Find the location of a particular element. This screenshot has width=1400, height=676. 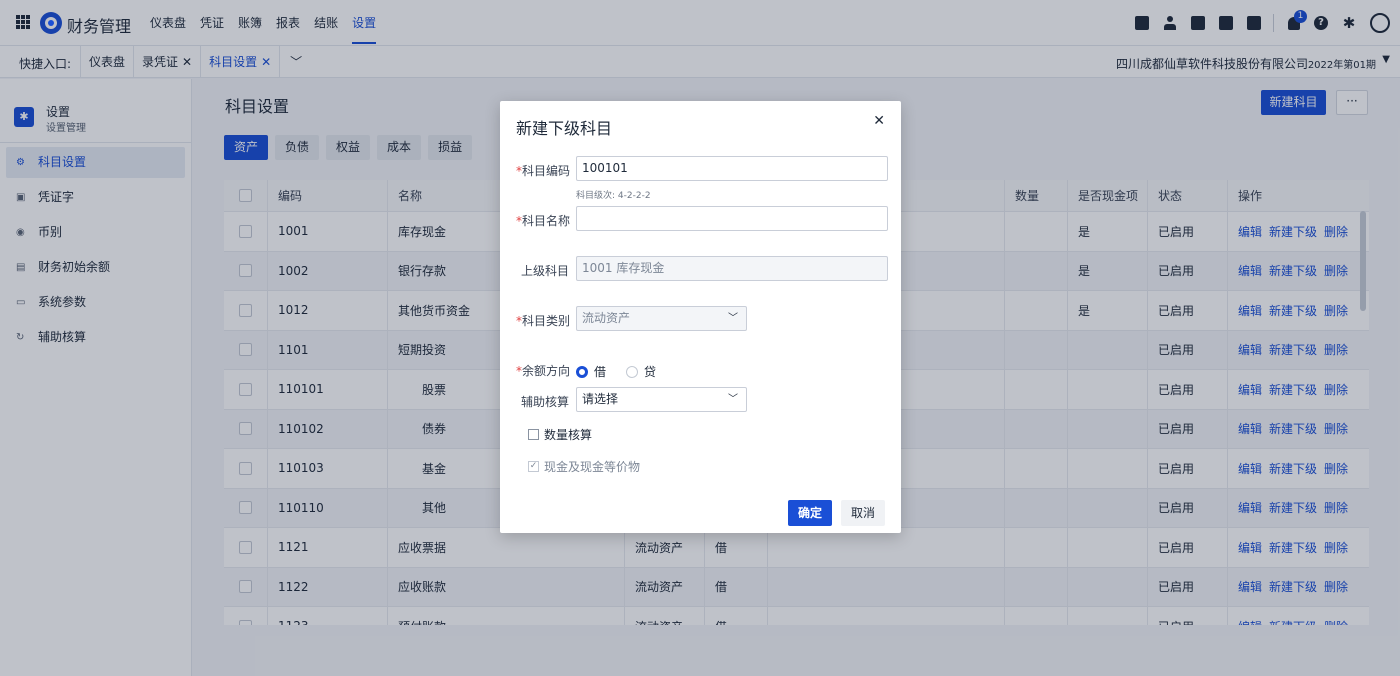

dialog-title: 新建下级科目 is located at coordinates (564, 128).